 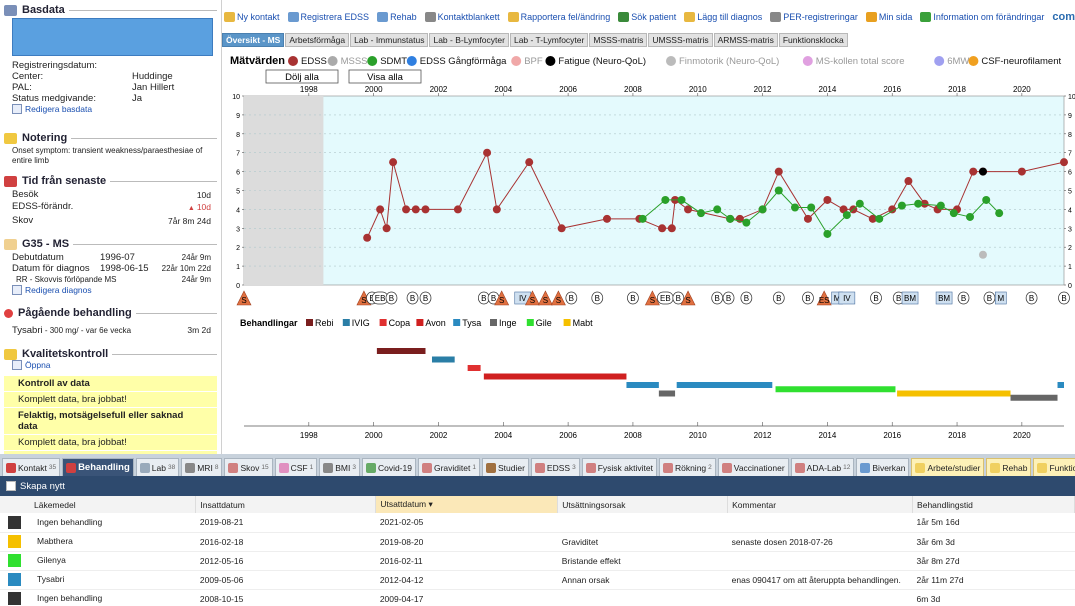 I want to click on tab-armss-matris: ARMSS-matris, so click(x=745, y=40).